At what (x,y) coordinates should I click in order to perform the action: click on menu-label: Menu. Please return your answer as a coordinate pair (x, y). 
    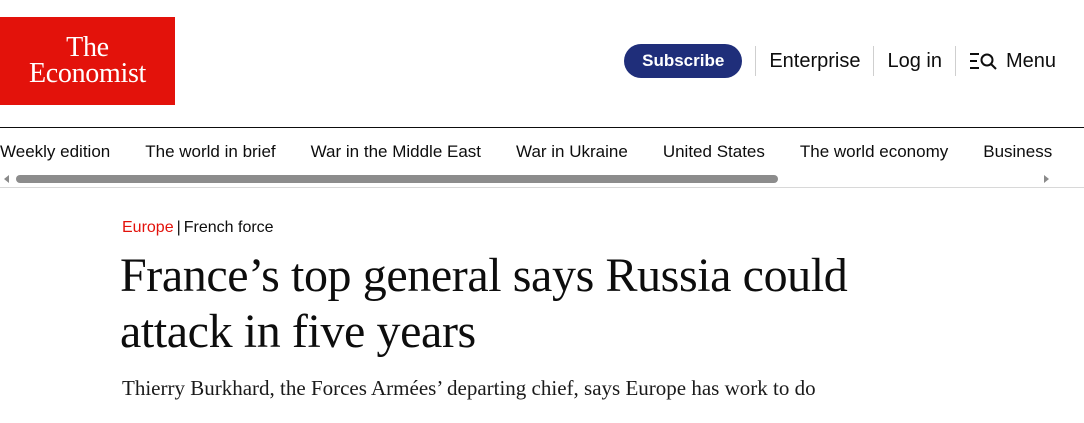
    Looking at the image, I should click on (1030, 60).